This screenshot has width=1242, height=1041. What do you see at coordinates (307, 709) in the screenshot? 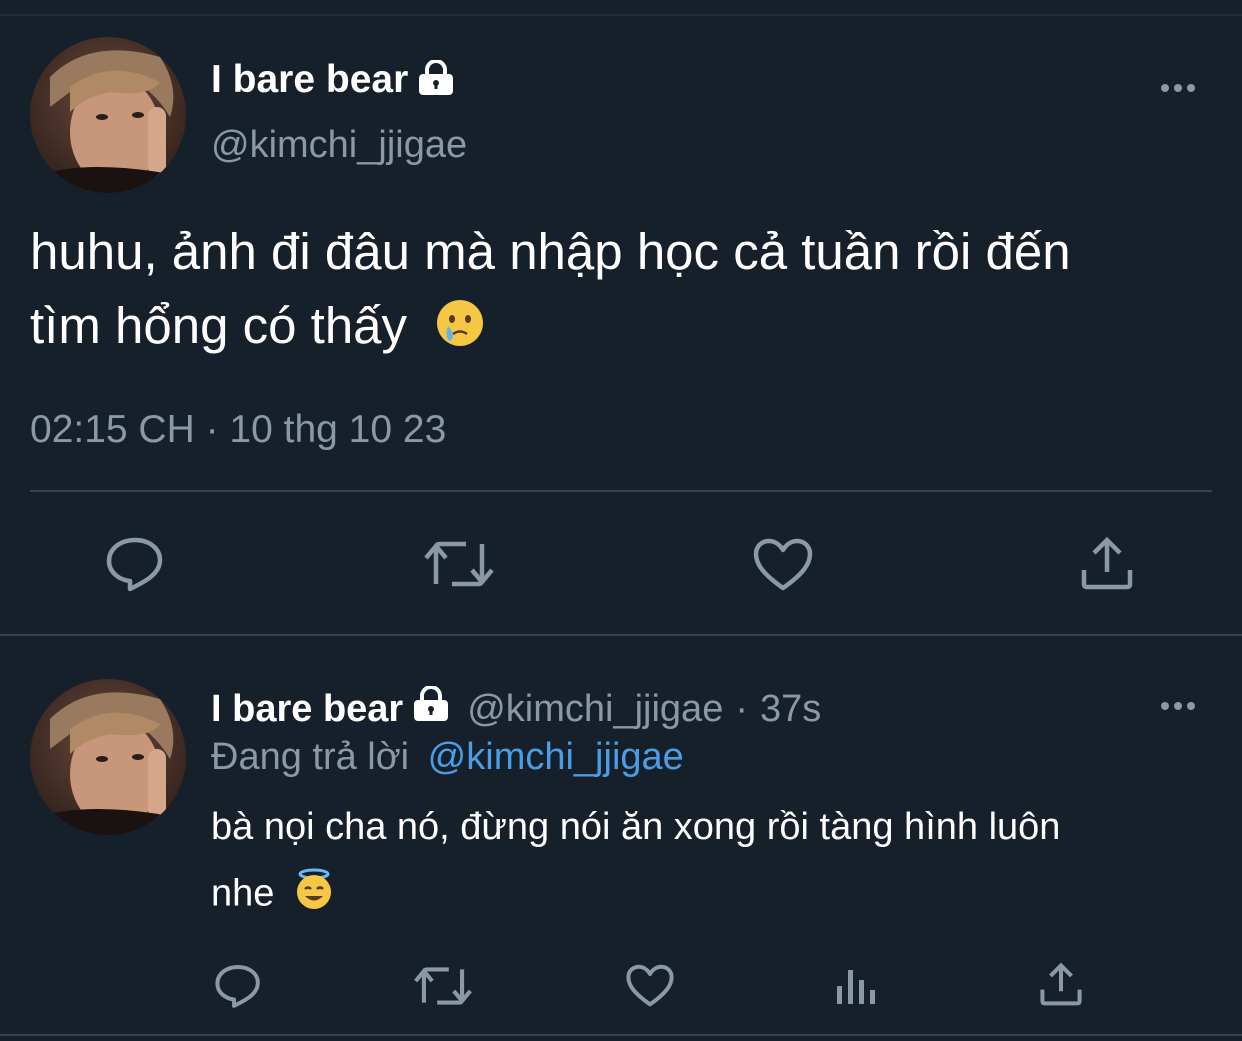
I see `reply-display-name: I bare bear` at bounding box center [307, 709].